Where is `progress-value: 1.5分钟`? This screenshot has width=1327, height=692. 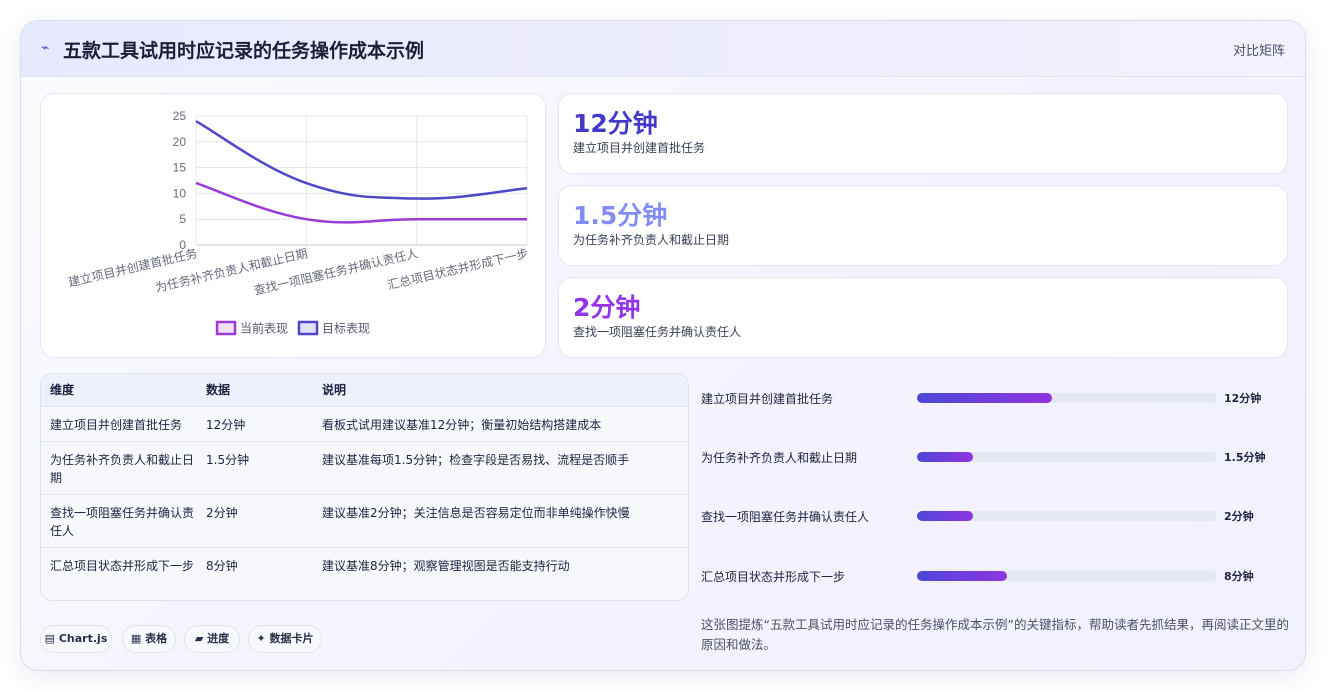 progress-value: 1.5分钟 is located at coordinates (1245, 457).